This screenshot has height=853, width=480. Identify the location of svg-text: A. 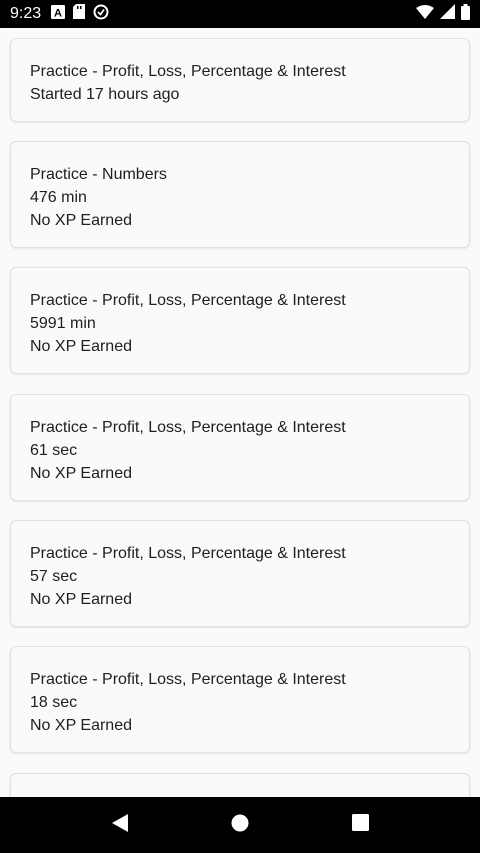
(58, 13).